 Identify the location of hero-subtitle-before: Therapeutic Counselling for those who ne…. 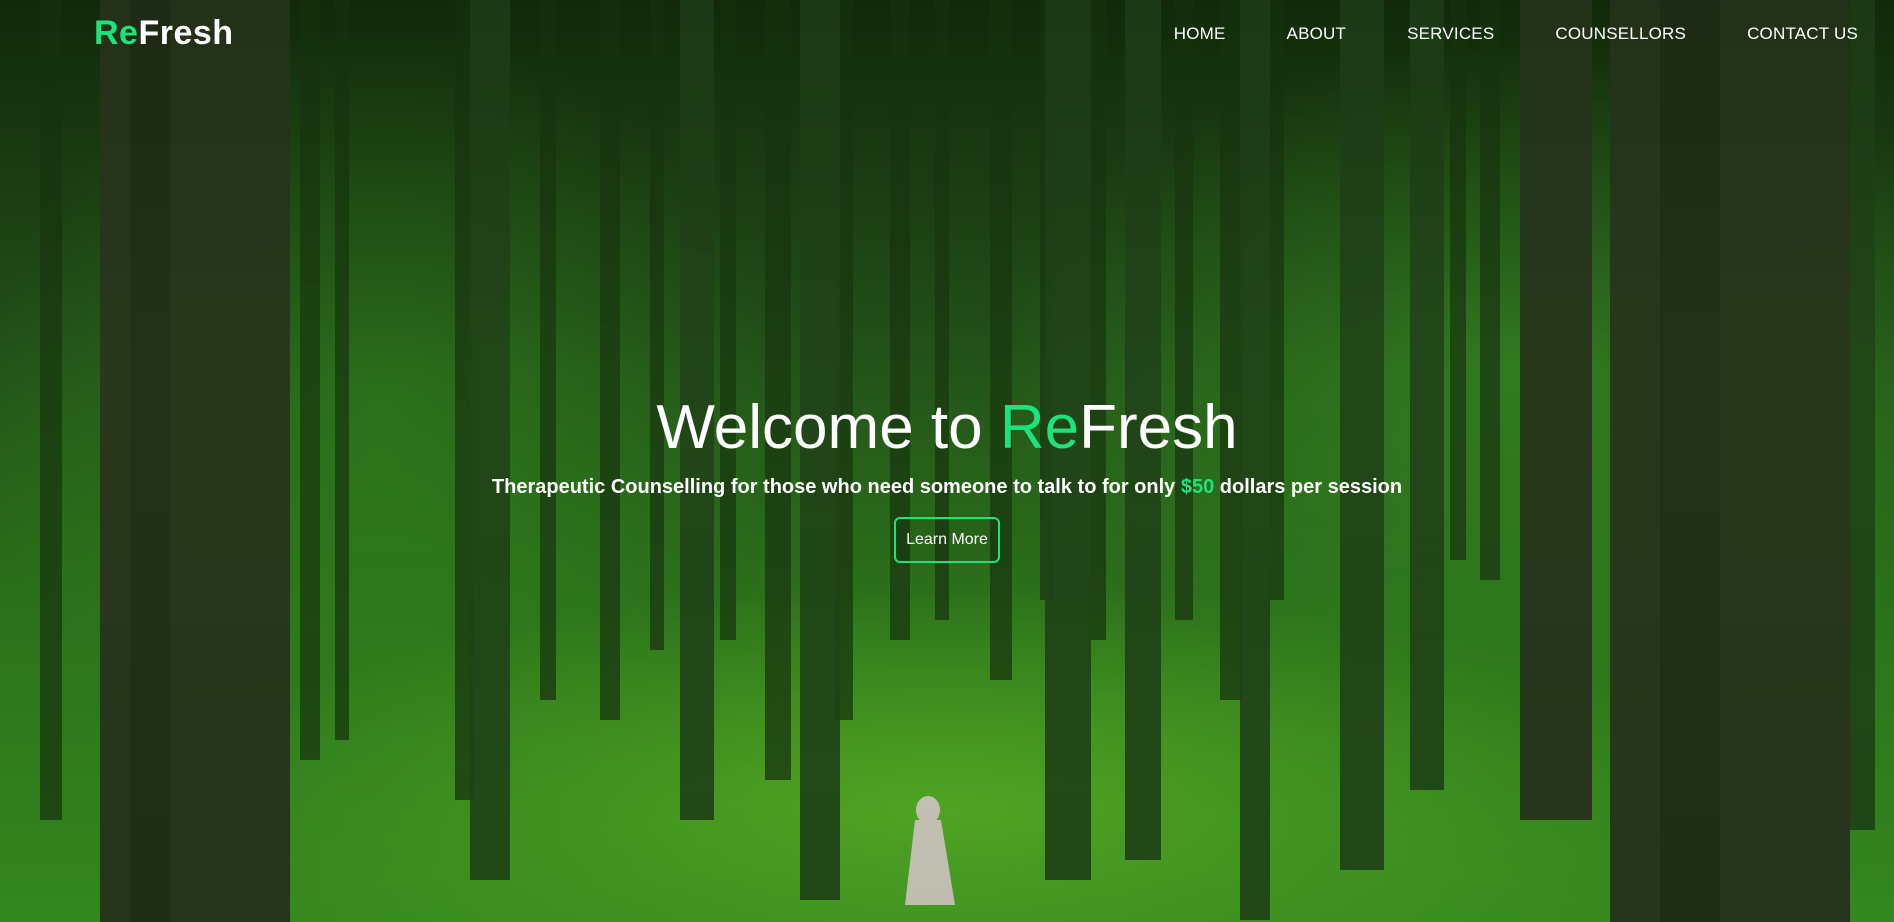
(836, 487).